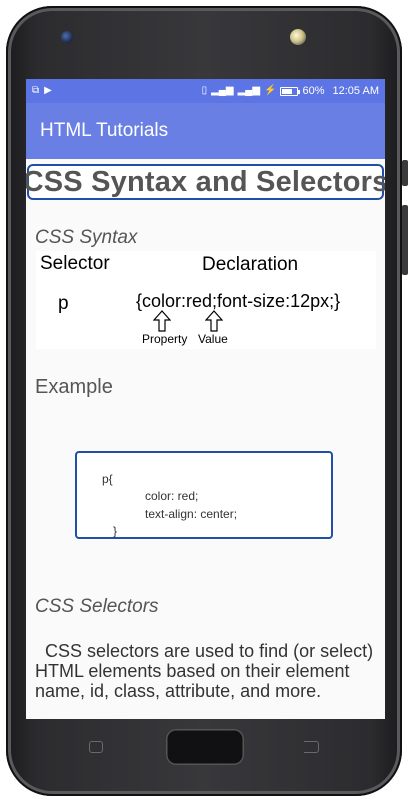 The height and width of the screenshot is (800, 410). Describe the element at coordinates (86, 237) in the screenshot. I see `css-syntax-heading: CSS Syntax` at that location.